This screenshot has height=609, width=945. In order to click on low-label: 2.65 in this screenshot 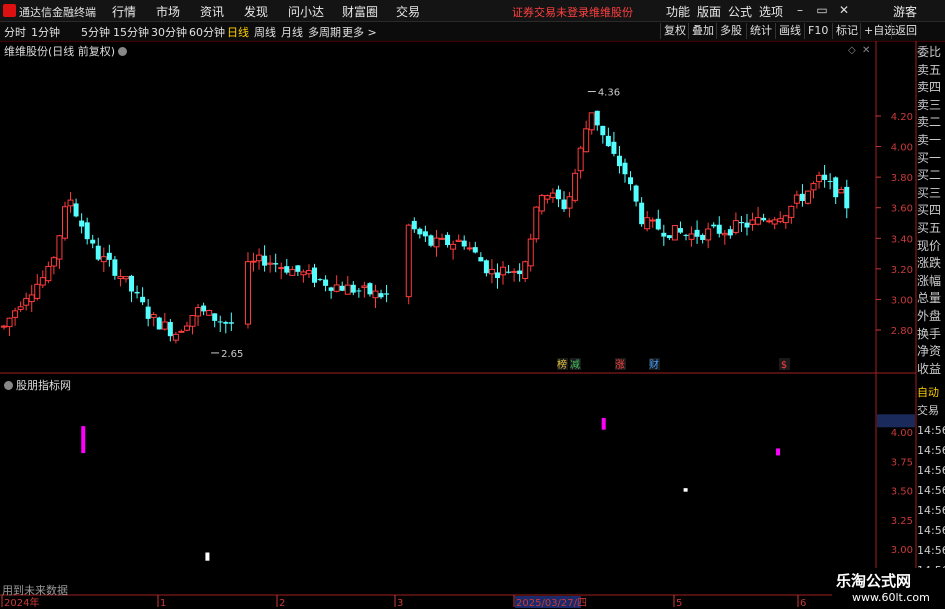, I will do `click(232, 354)`.